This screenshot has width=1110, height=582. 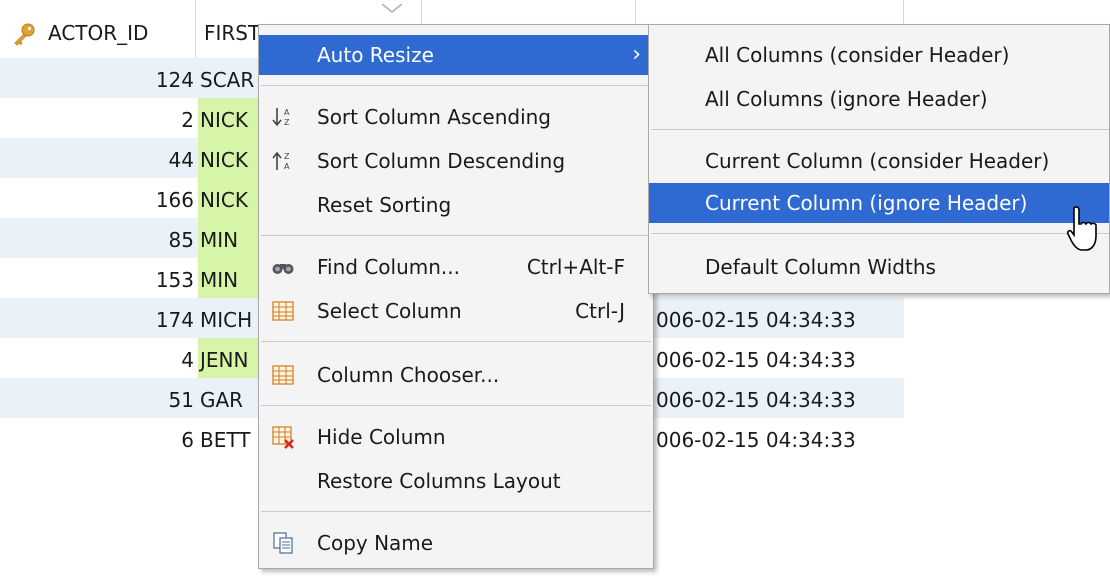 I want to click on menu-item-label: Sort Column Descending, so click(x=441, y=161).